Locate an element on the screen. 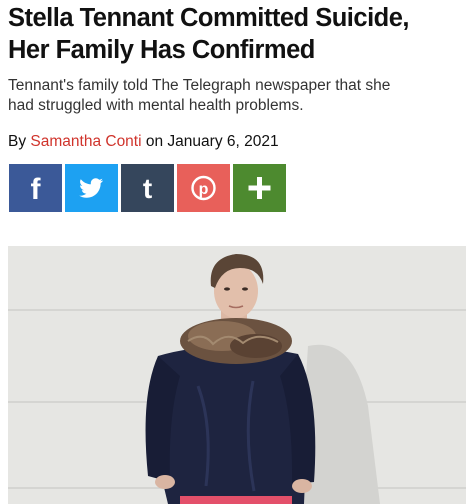 This screenshot has height=504, width=474. twitter-icon is located at coordinates (91, 188).